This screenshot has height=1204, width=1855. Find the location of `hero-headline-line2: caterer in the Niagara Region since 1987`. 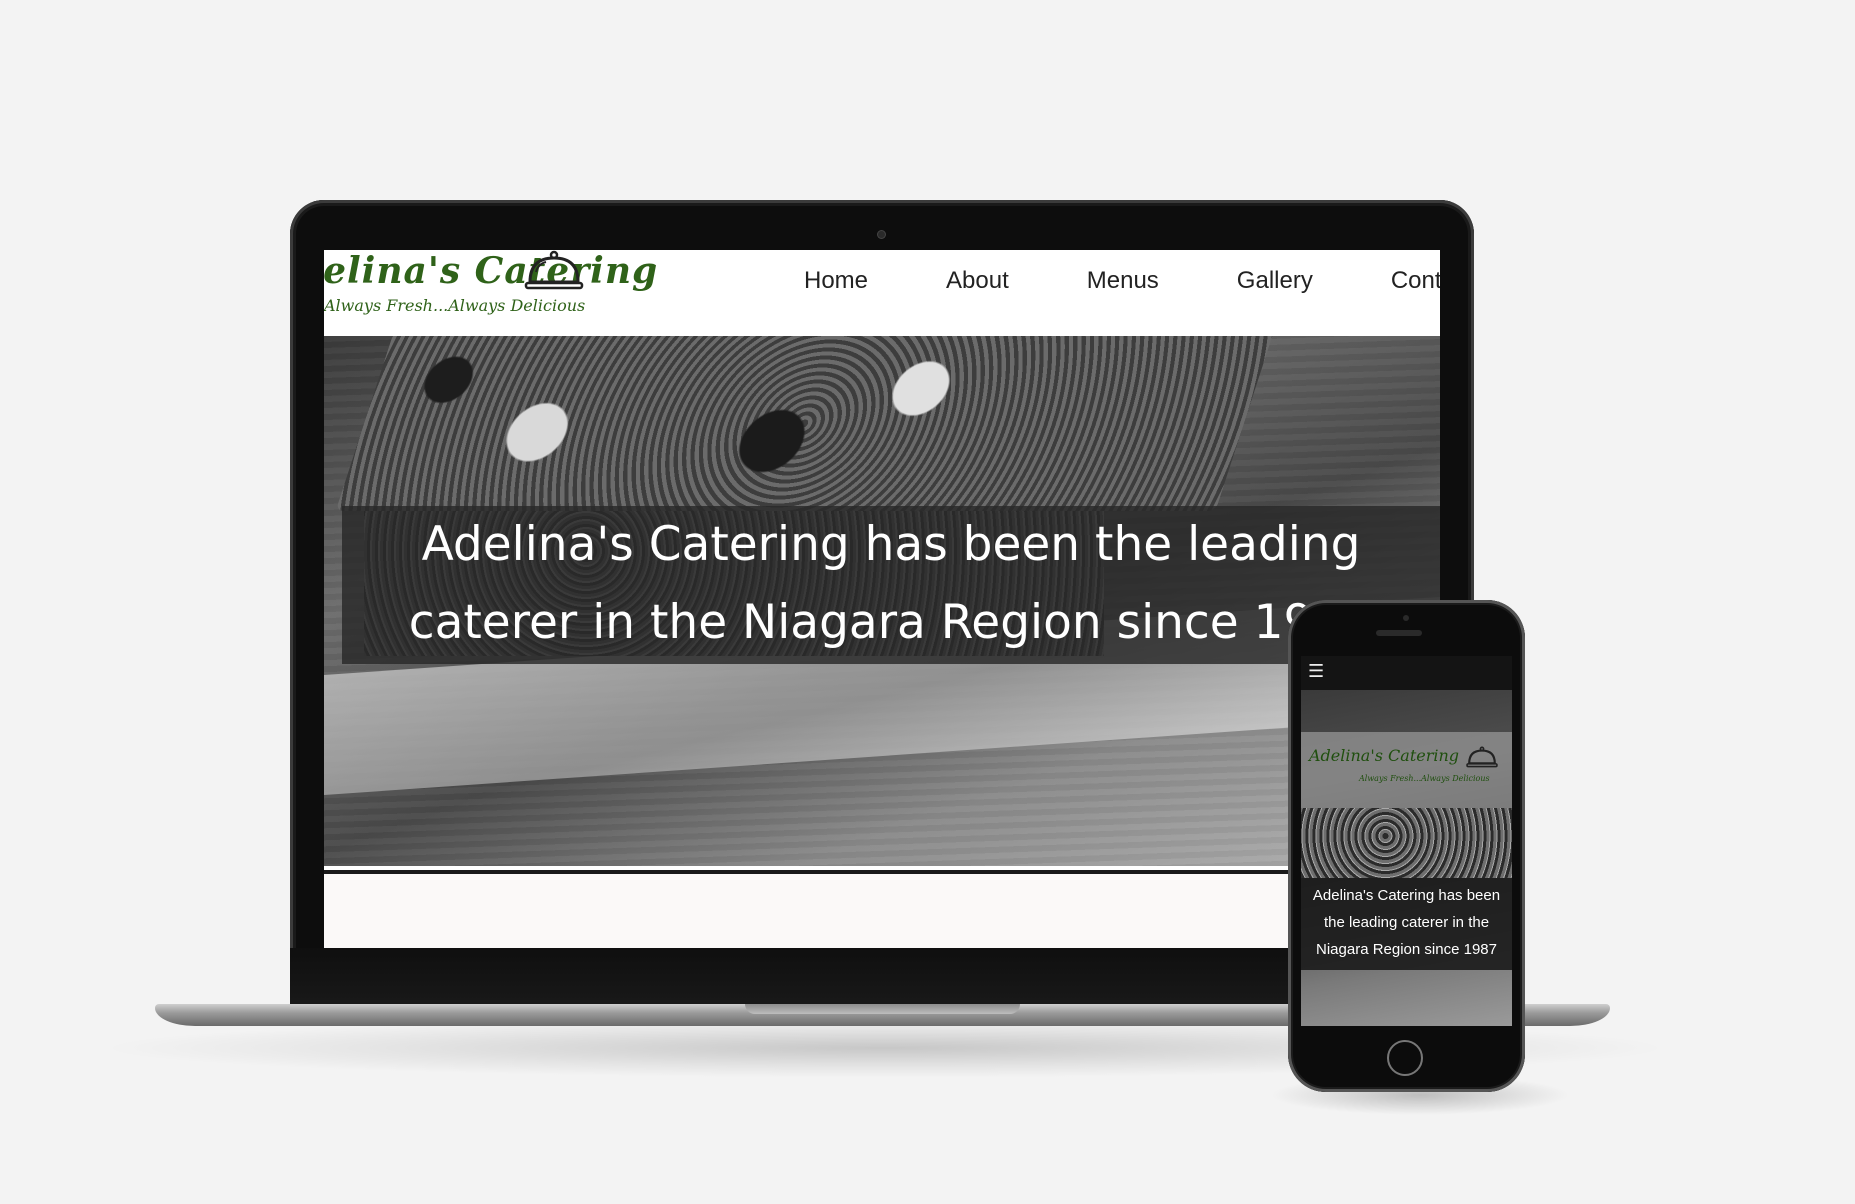

hero-headline-line2: caterer in the Niagara Region since 1987 is located at coordinates (891, 622).